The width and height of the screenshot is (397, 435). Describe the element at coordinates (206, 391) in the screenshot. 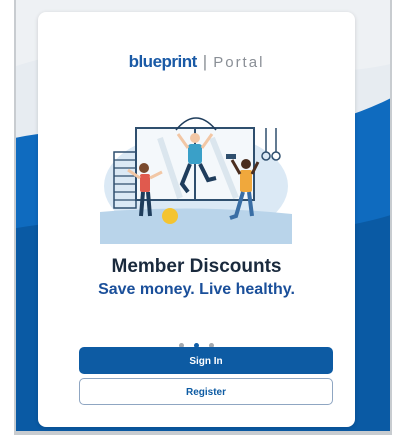

I see `register-button: Register` at that location.